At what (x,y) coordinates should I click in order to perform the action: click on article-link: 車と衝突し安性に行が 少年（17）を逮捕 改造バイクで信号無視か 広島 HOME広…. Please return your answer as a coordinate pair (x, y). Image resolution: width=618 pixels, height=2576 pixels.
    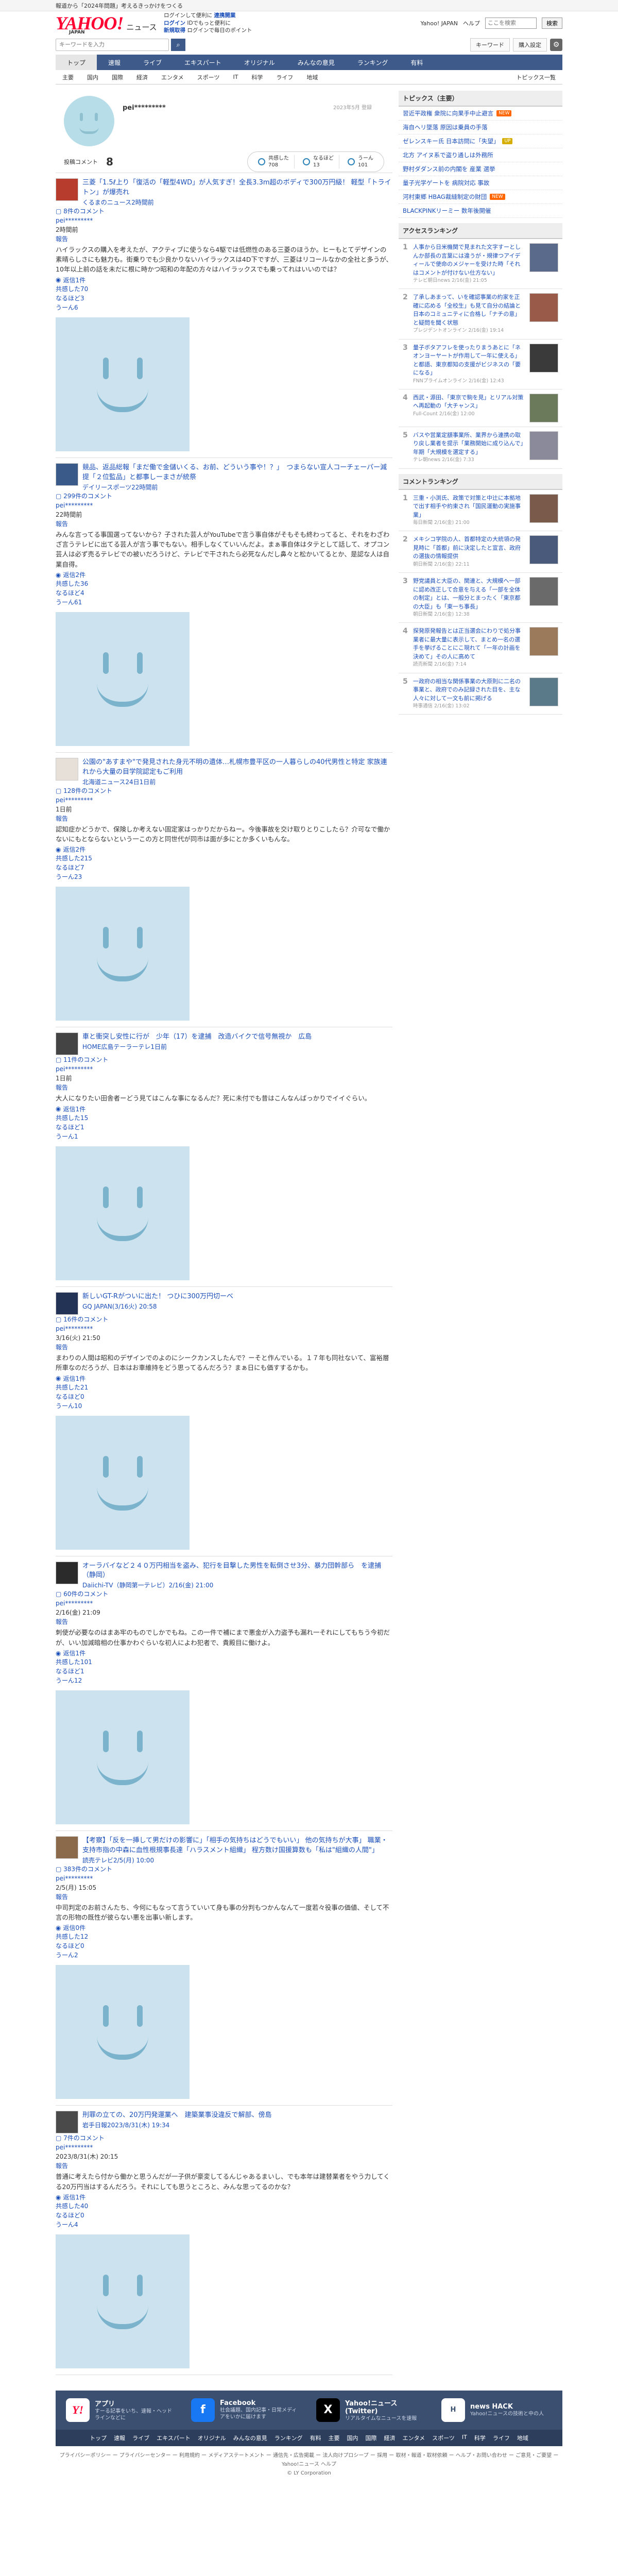
    Looking at the image, I should click on (224, 1044).